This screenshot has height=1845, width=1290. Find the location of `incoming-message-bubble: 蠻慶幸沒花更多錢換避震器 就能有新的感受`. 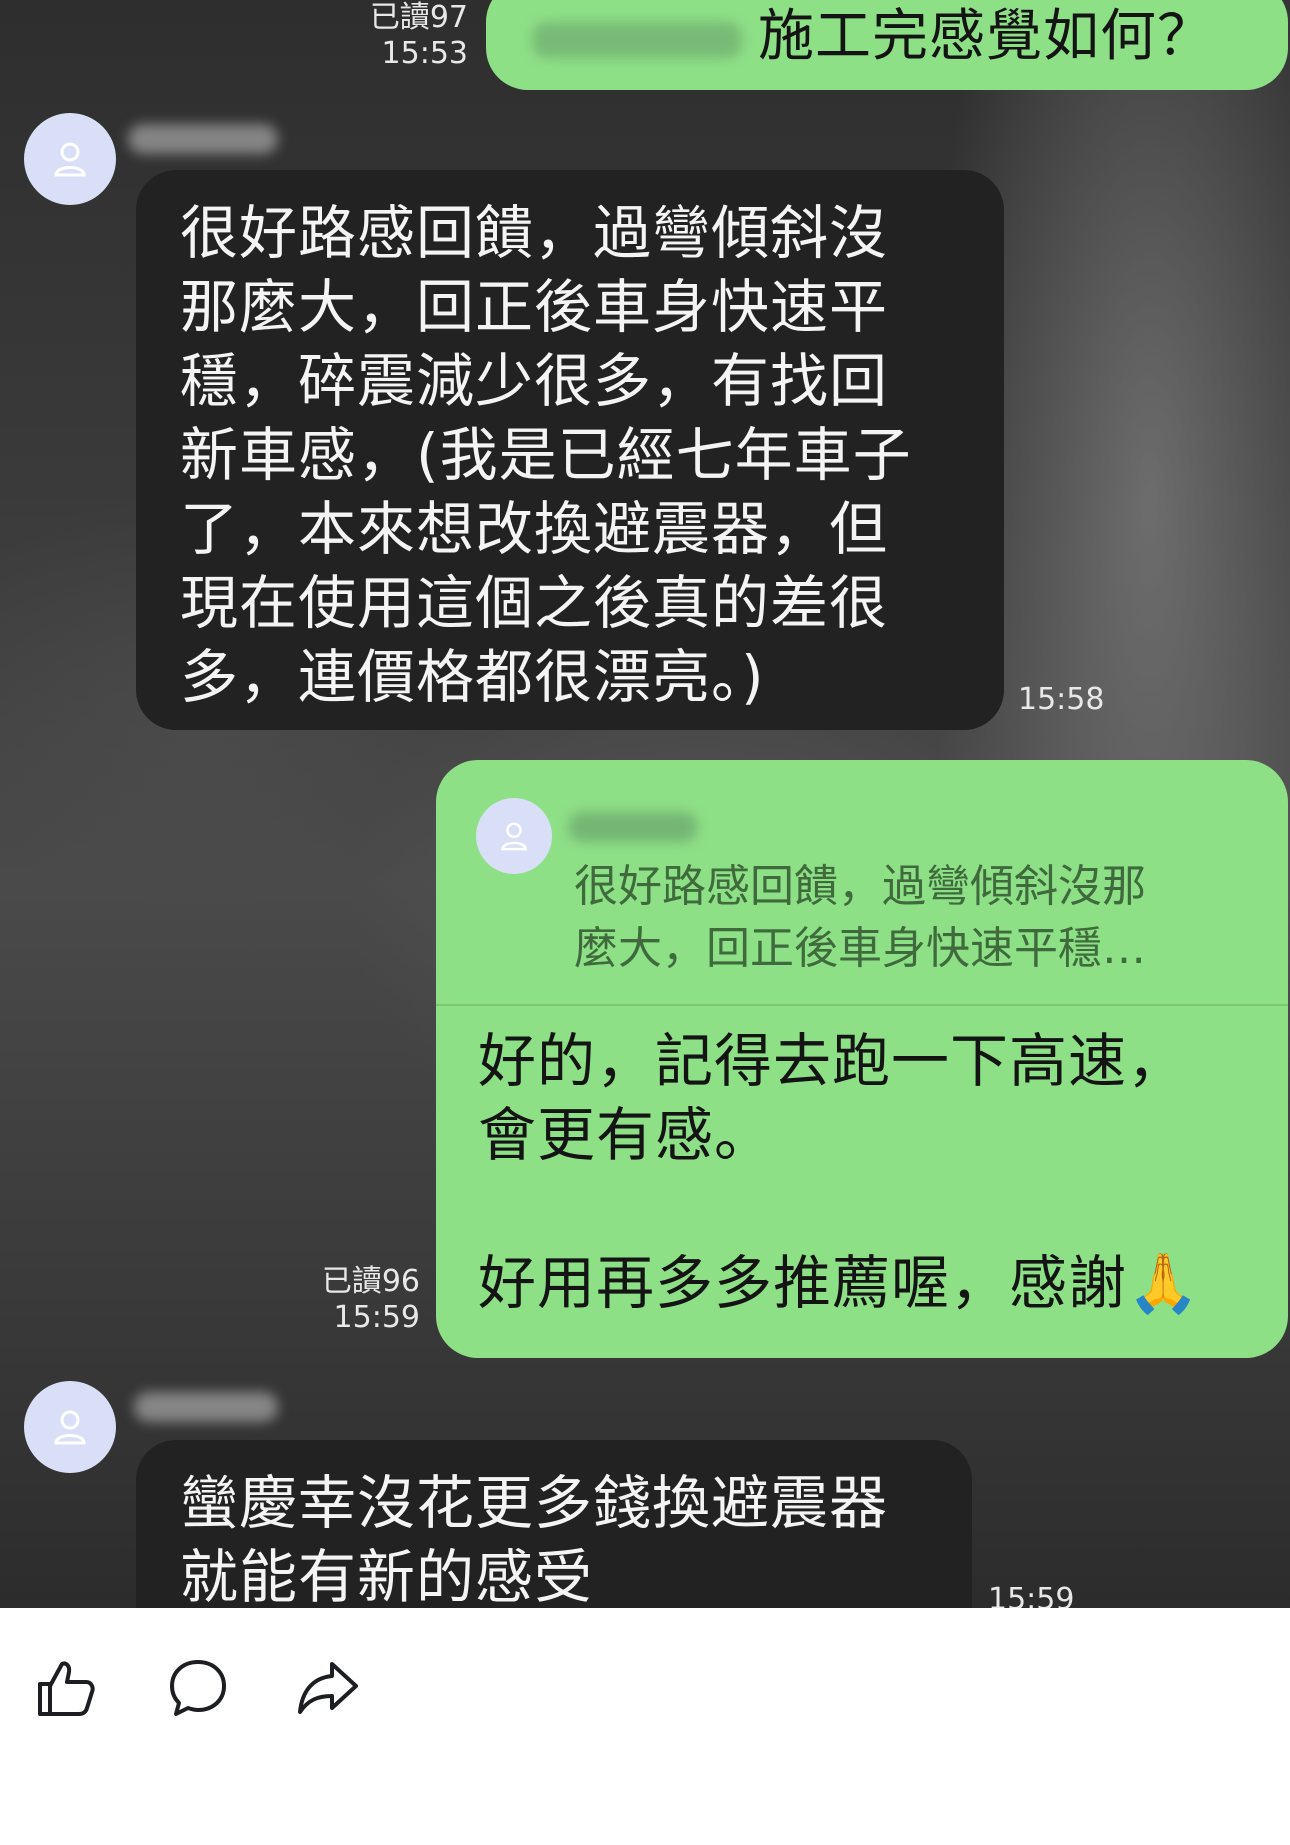

incoming-message-bubble: 蠻慶幸沒花更多錢換避震器 就能有新的感受 is located at coordinates (554, 1524).